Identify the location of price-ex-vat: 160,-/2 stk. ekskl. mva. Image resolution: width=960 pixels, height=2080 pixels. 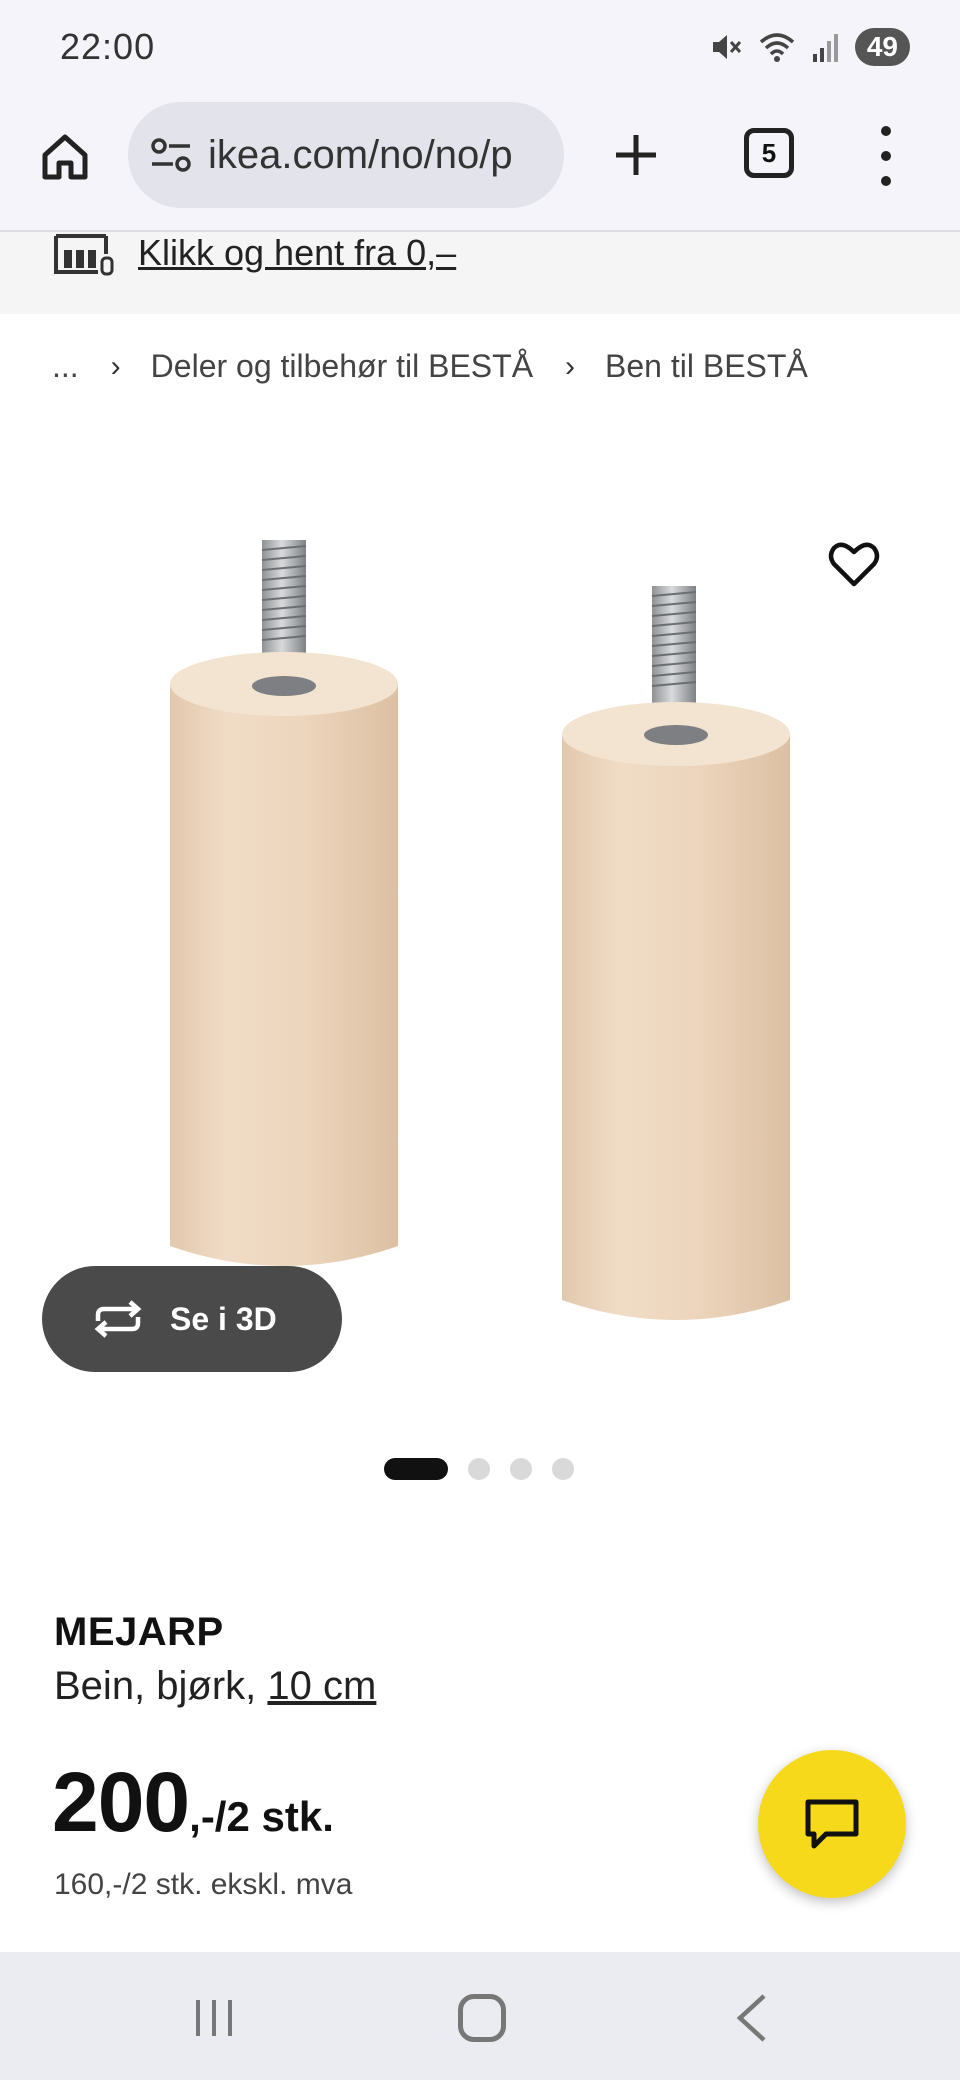
(203, 1884).